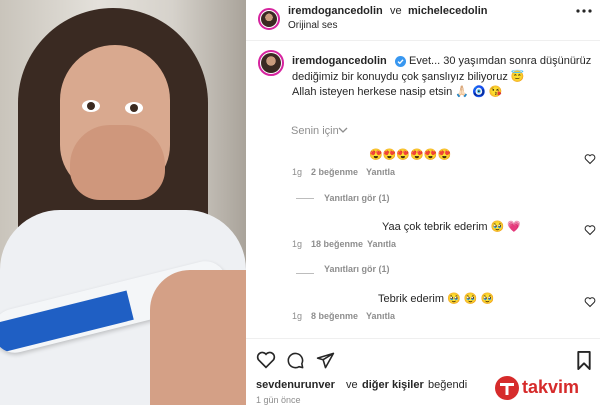 The width and height of the screenshot is (600, 406). What do you see at coordinates (295, 385) in the screenshot?
I see `likers-username: sevdenurunver` at bounding box center [295, 385].